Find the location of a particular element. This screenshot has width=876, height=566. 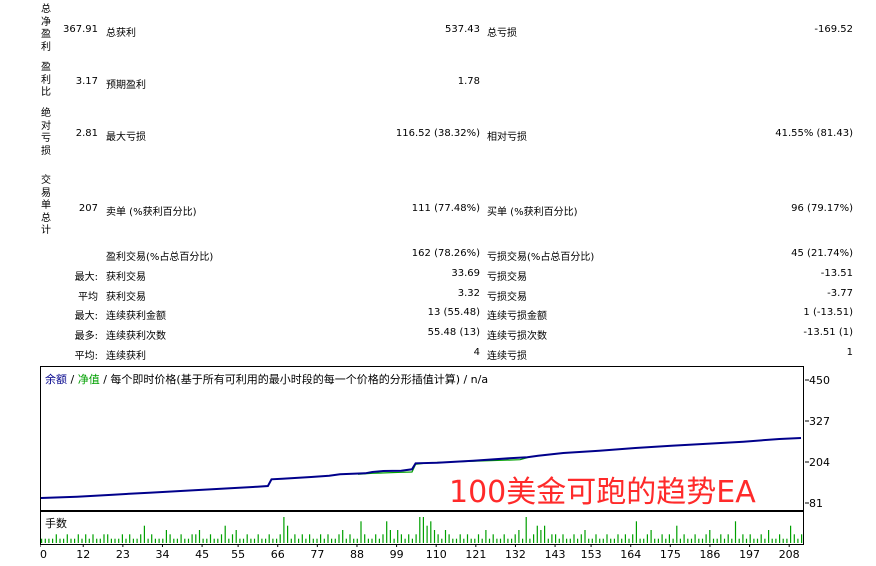

expected-payoff-label: 预期盈利 is located at coordinates (126, 85).